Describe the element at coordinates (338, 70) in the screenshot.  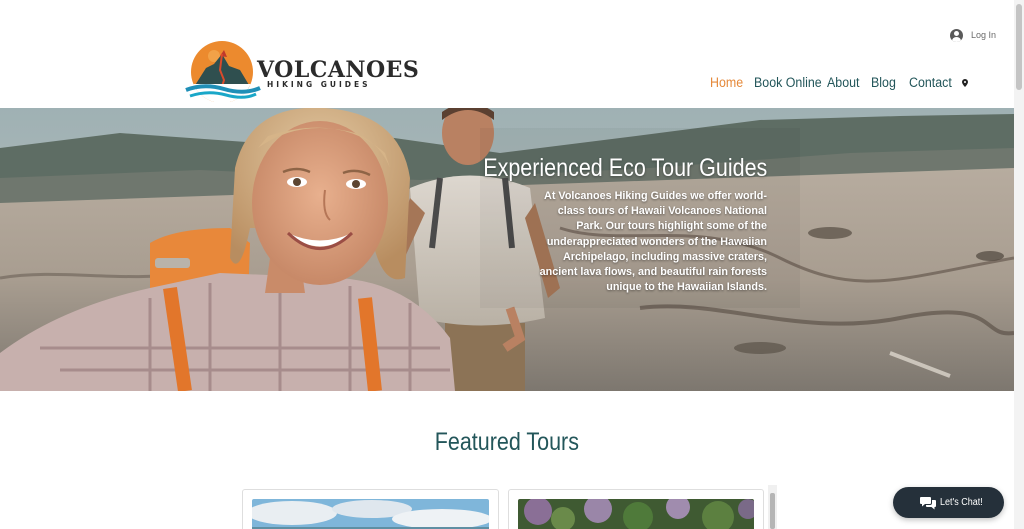
I see `brand-name: VOLCANOES` at that location.